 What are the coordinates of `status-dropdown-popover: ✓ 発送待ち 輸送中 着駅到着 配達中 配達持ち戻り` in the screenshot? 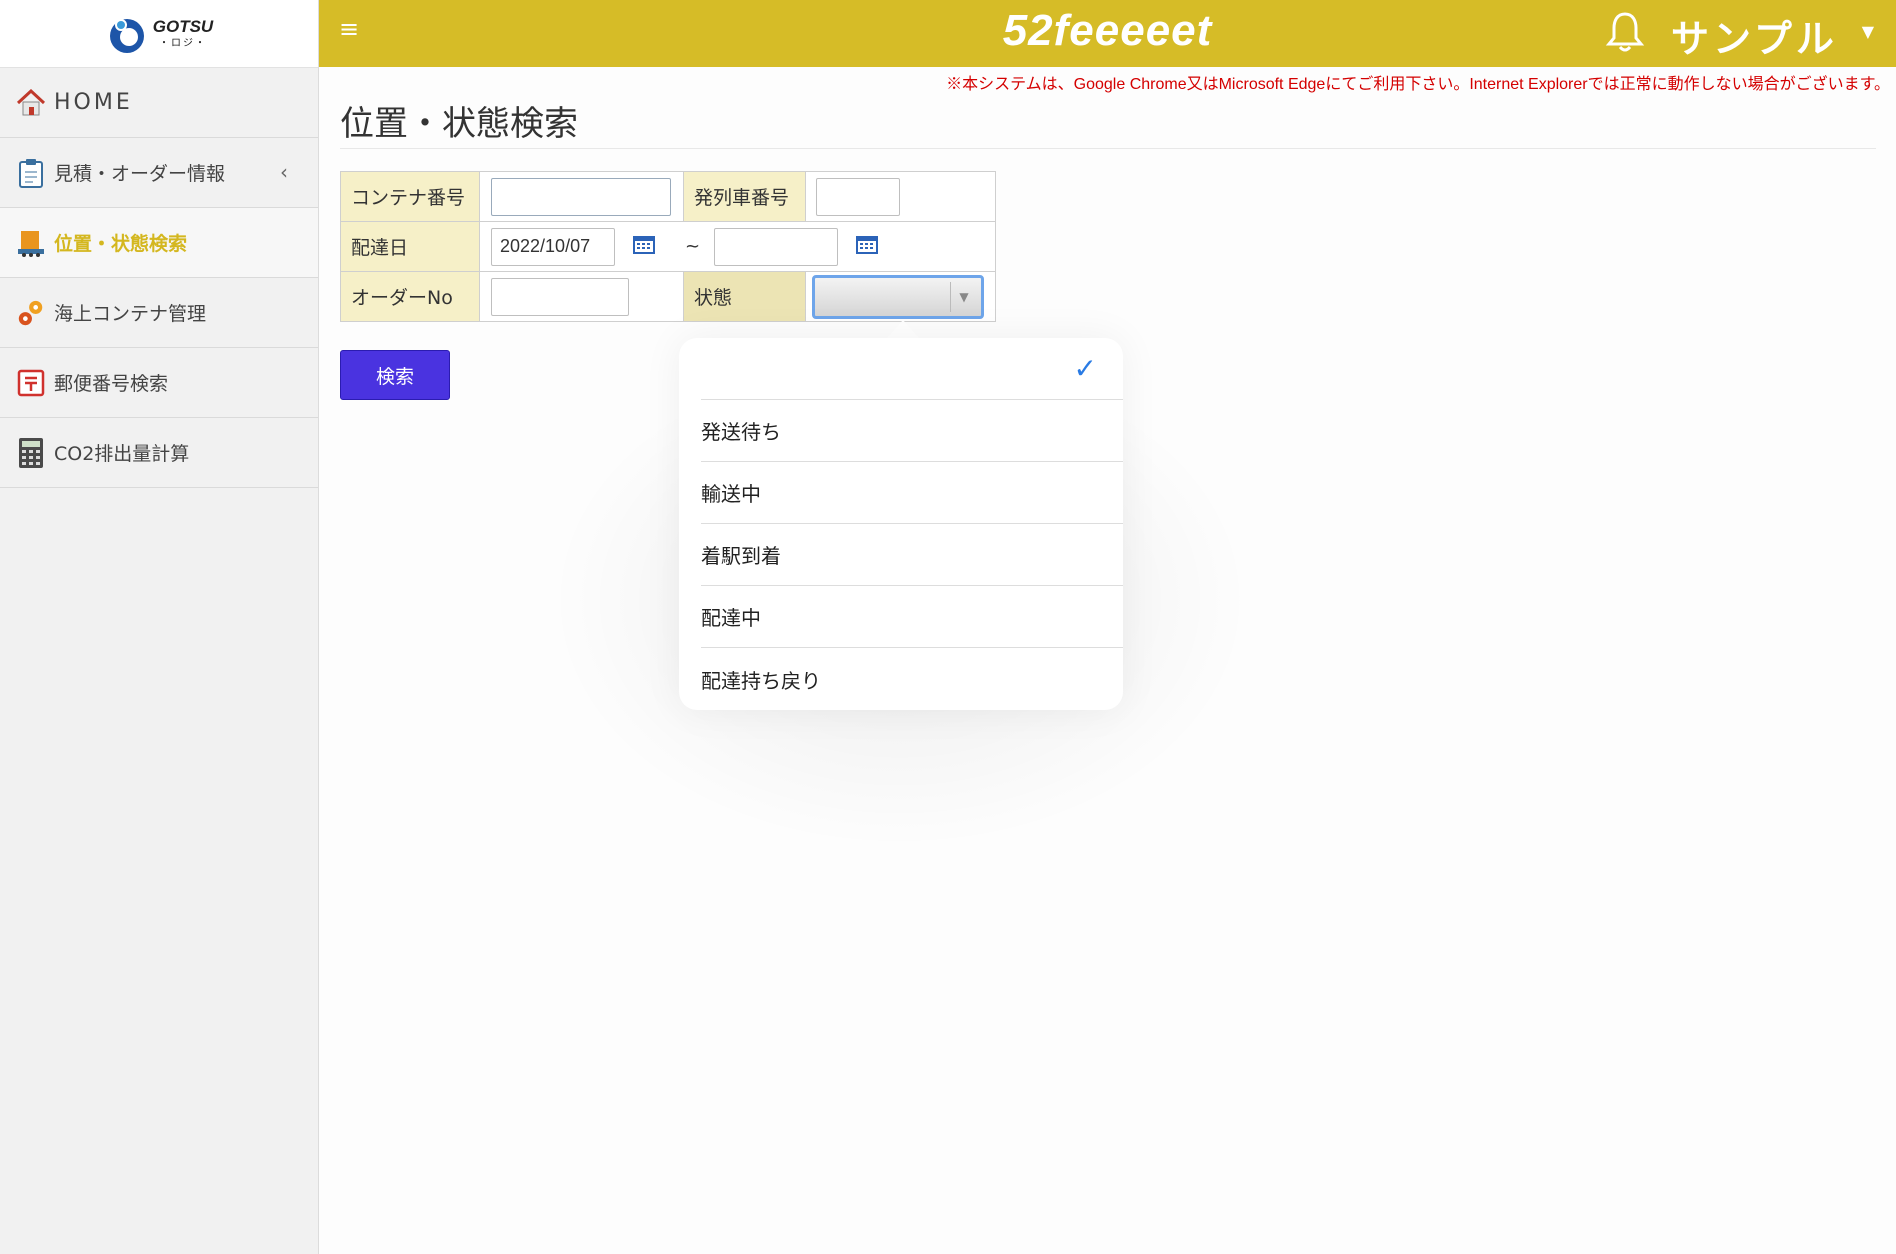 It's located at (901, 524).